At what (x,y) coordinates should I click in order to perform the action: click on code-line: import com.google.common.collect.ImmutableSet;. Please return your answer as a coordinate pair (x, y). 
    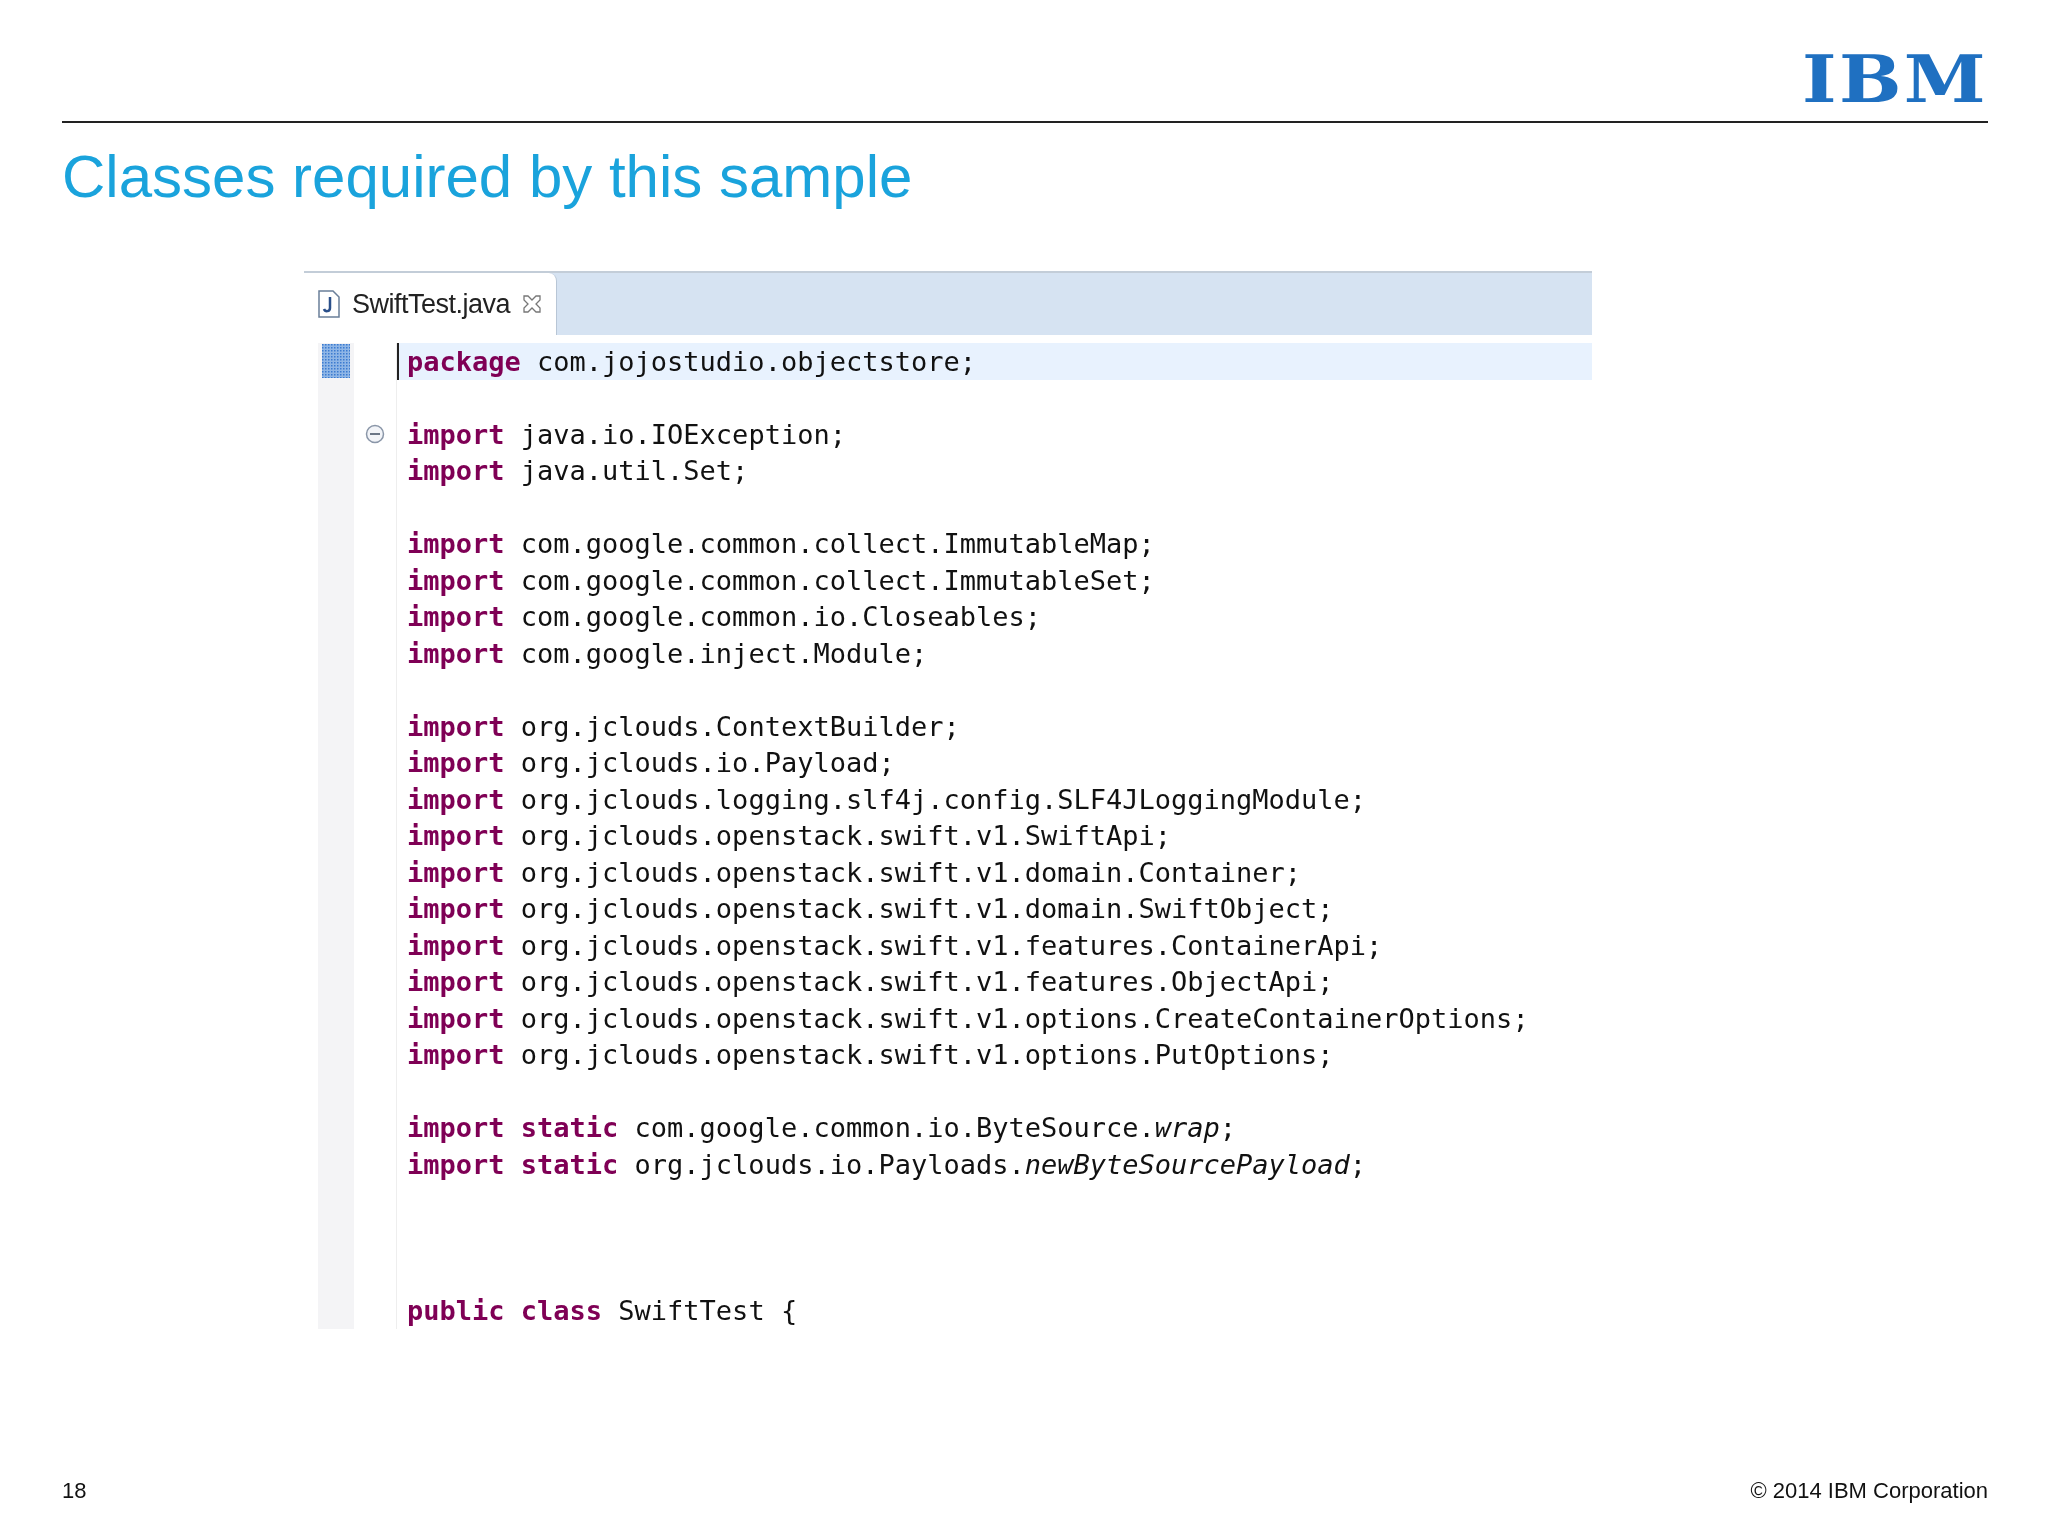
    Looking at the image, I should click on (781, 580).